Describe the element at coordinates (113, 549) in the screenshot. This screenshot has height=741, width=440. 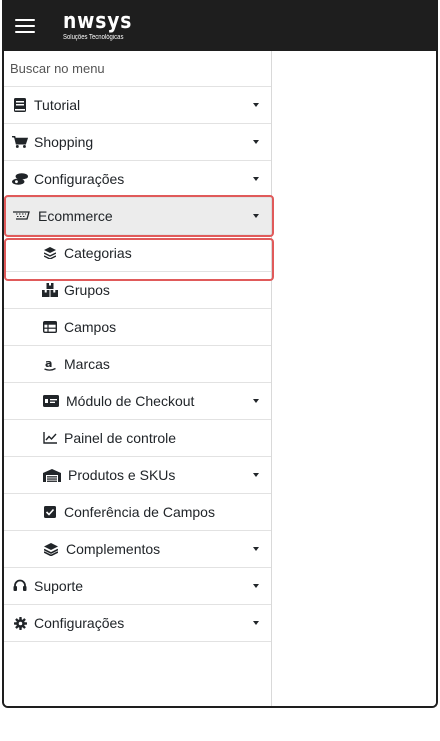
I see `menu-item-label: Complementos` at that location.